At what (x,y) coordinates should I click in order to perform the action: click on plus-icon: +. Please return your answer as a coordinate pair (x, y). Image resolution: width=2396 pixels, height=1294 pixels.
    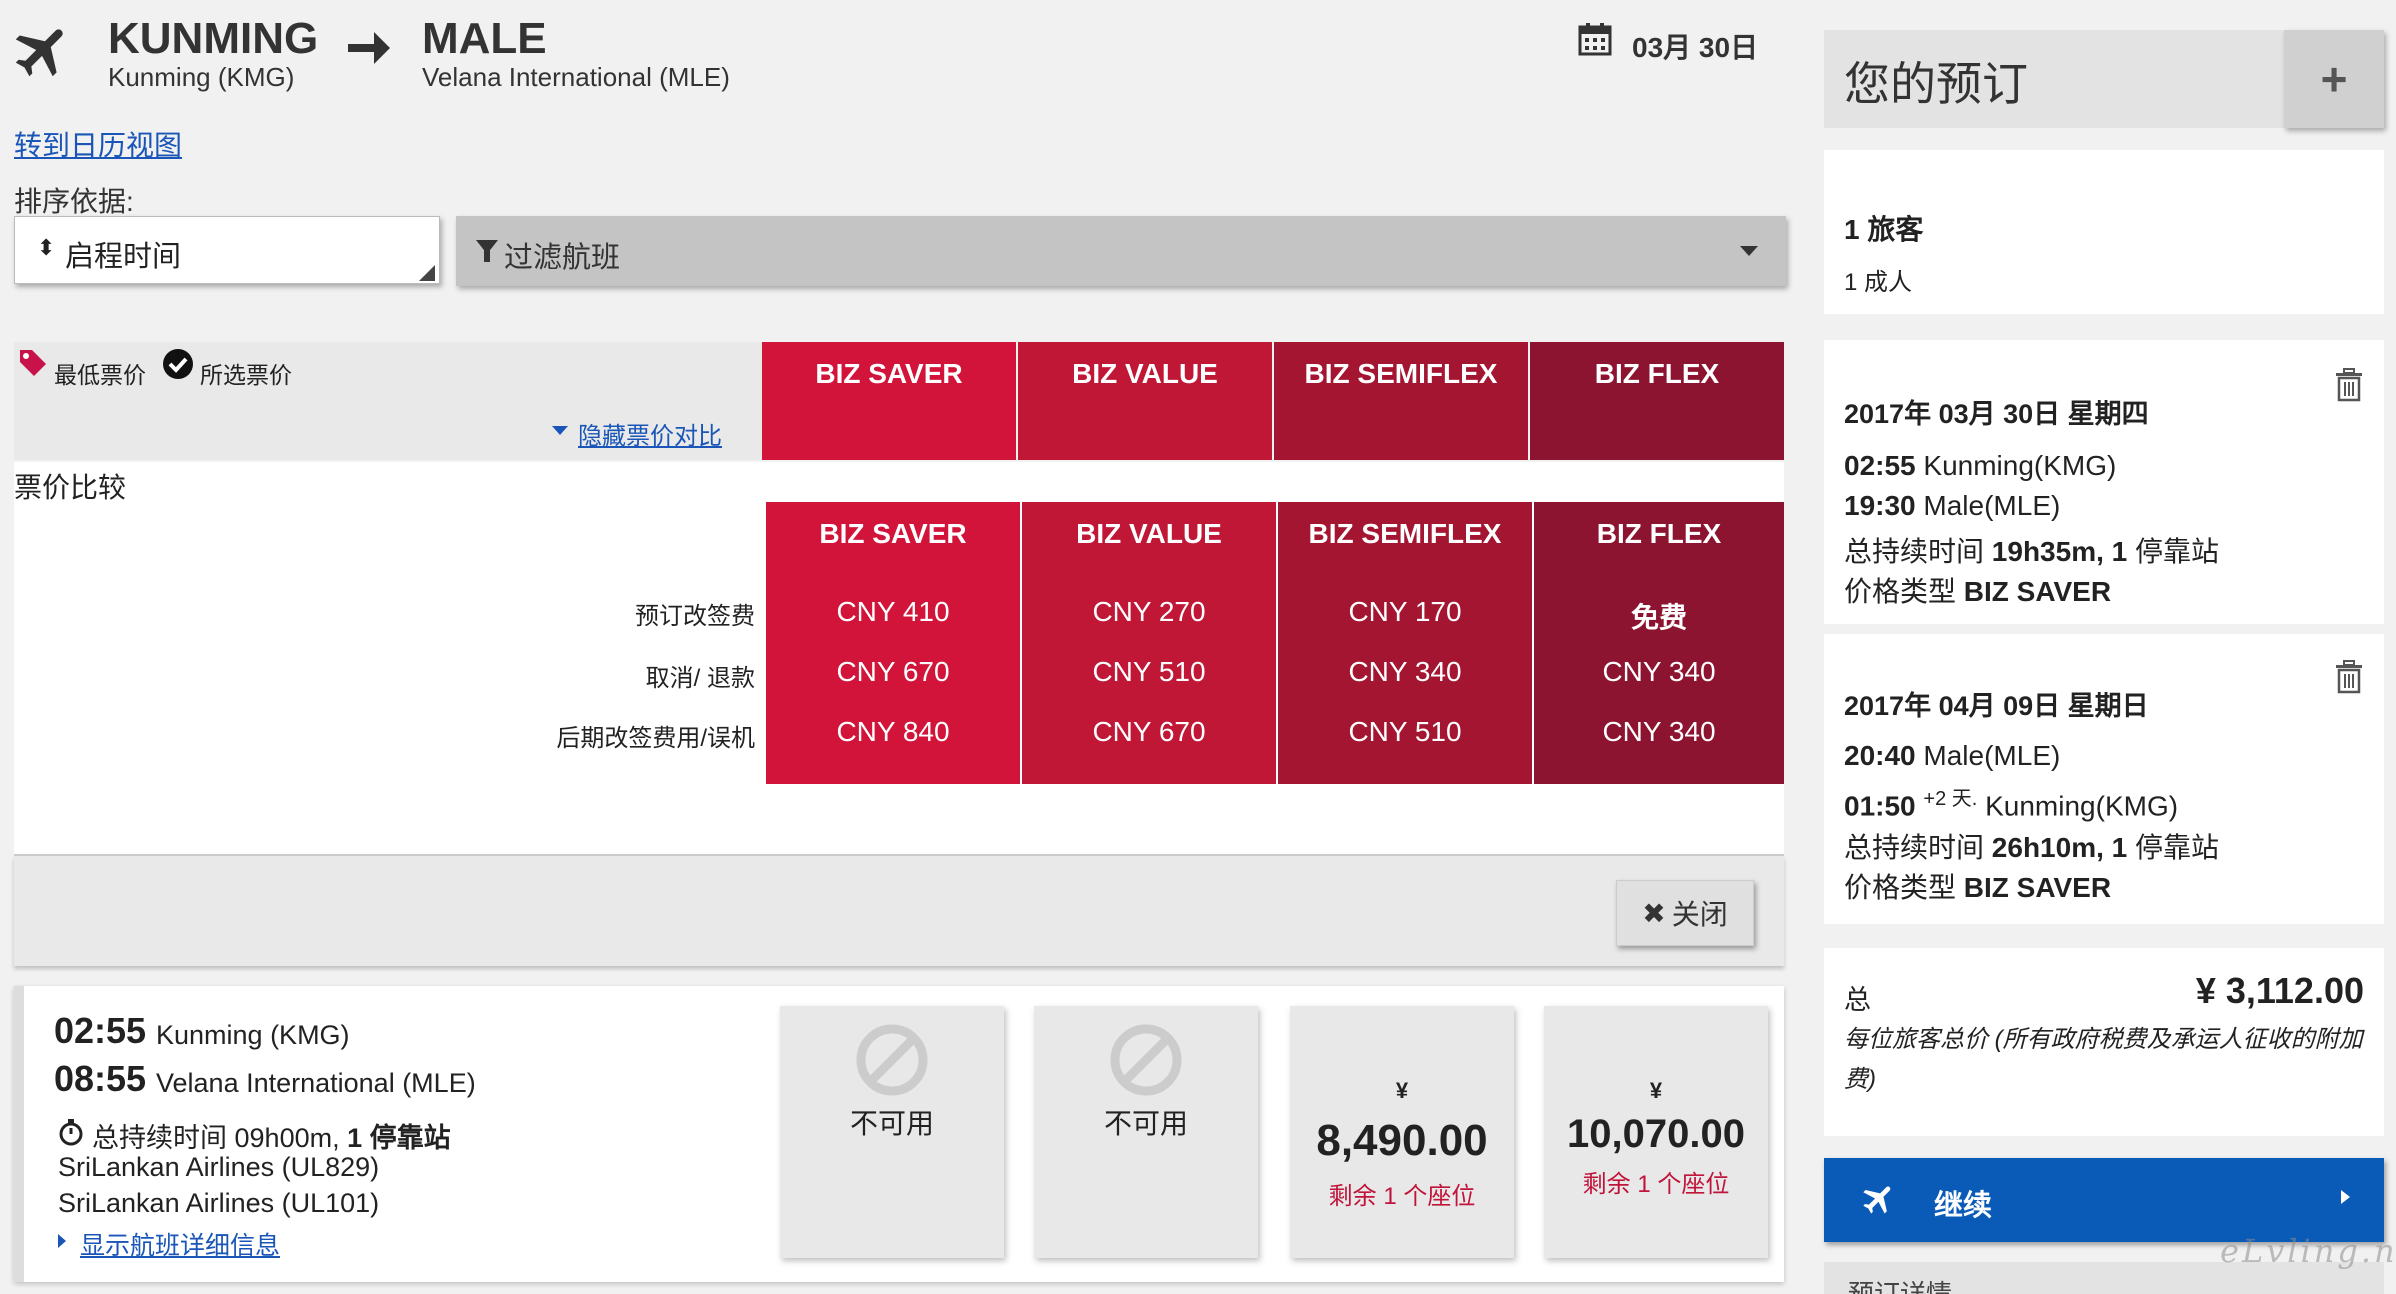
    Looking at the image, I should click on (2334, 79).